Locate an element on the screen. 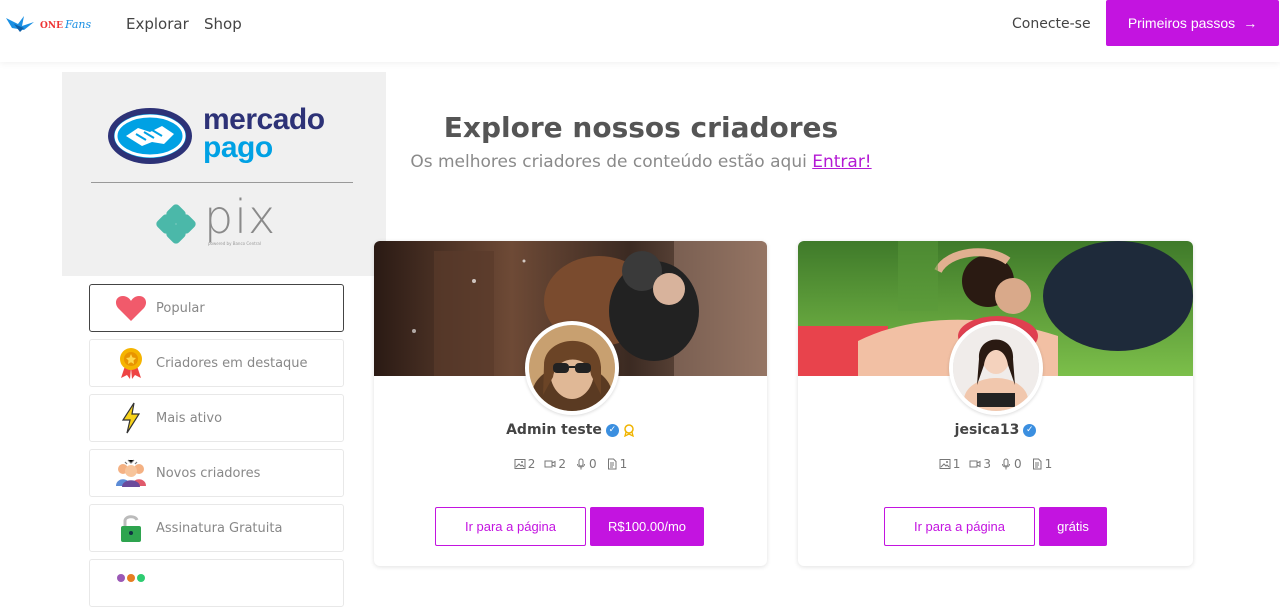  filter-community is located at coordinates (216, 583).